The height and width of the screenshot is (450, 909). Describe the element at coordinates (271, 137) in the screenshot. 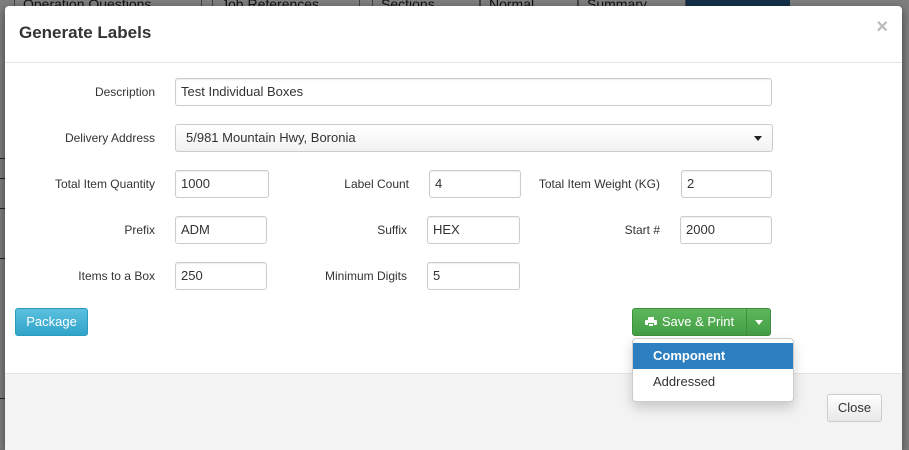

I see `delivery-address-value: 5/981 Mountain Hwy, Boronia` at that location.